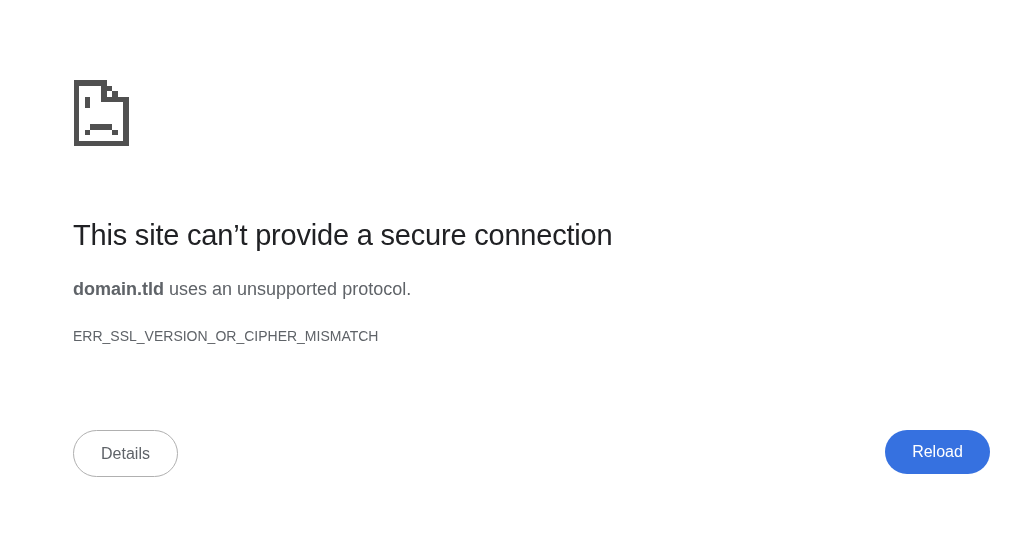 This screenshot has width=1024, height=545. What do you see at coordinates (242, 289) in the screenshot?
I see `error-message: domain.tld uses an unsupported protocol.` at bounding box center [242, 289].